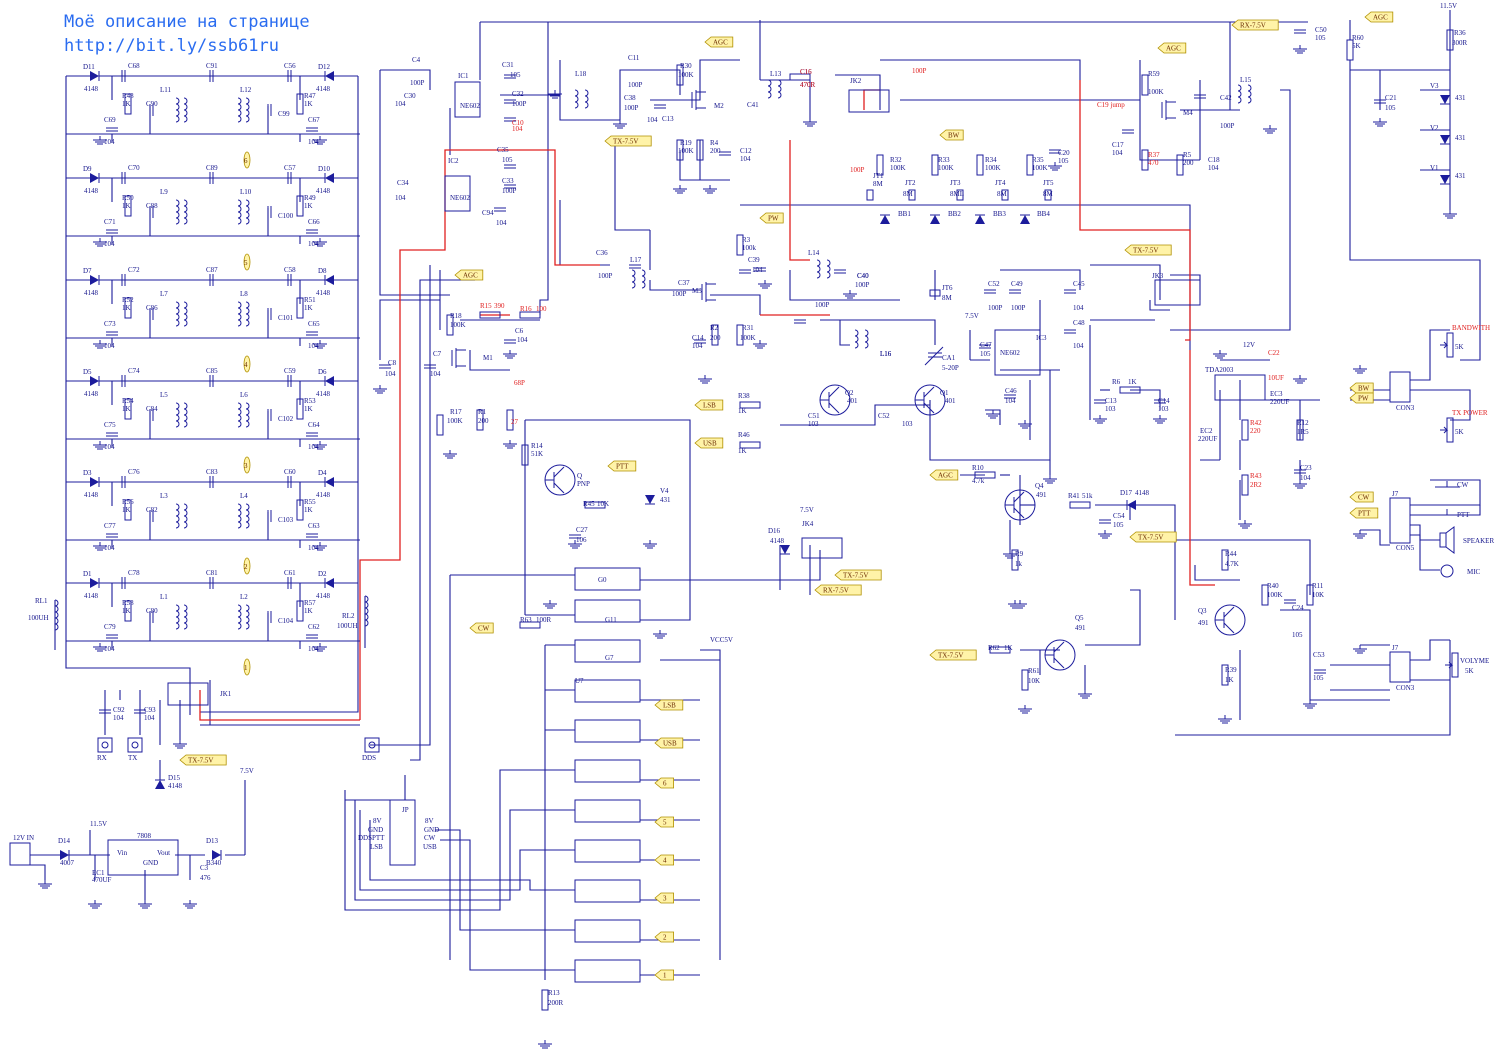  Describe the element at coordinates (852, 401) in the screenshot. I see `label: 401` at that location.